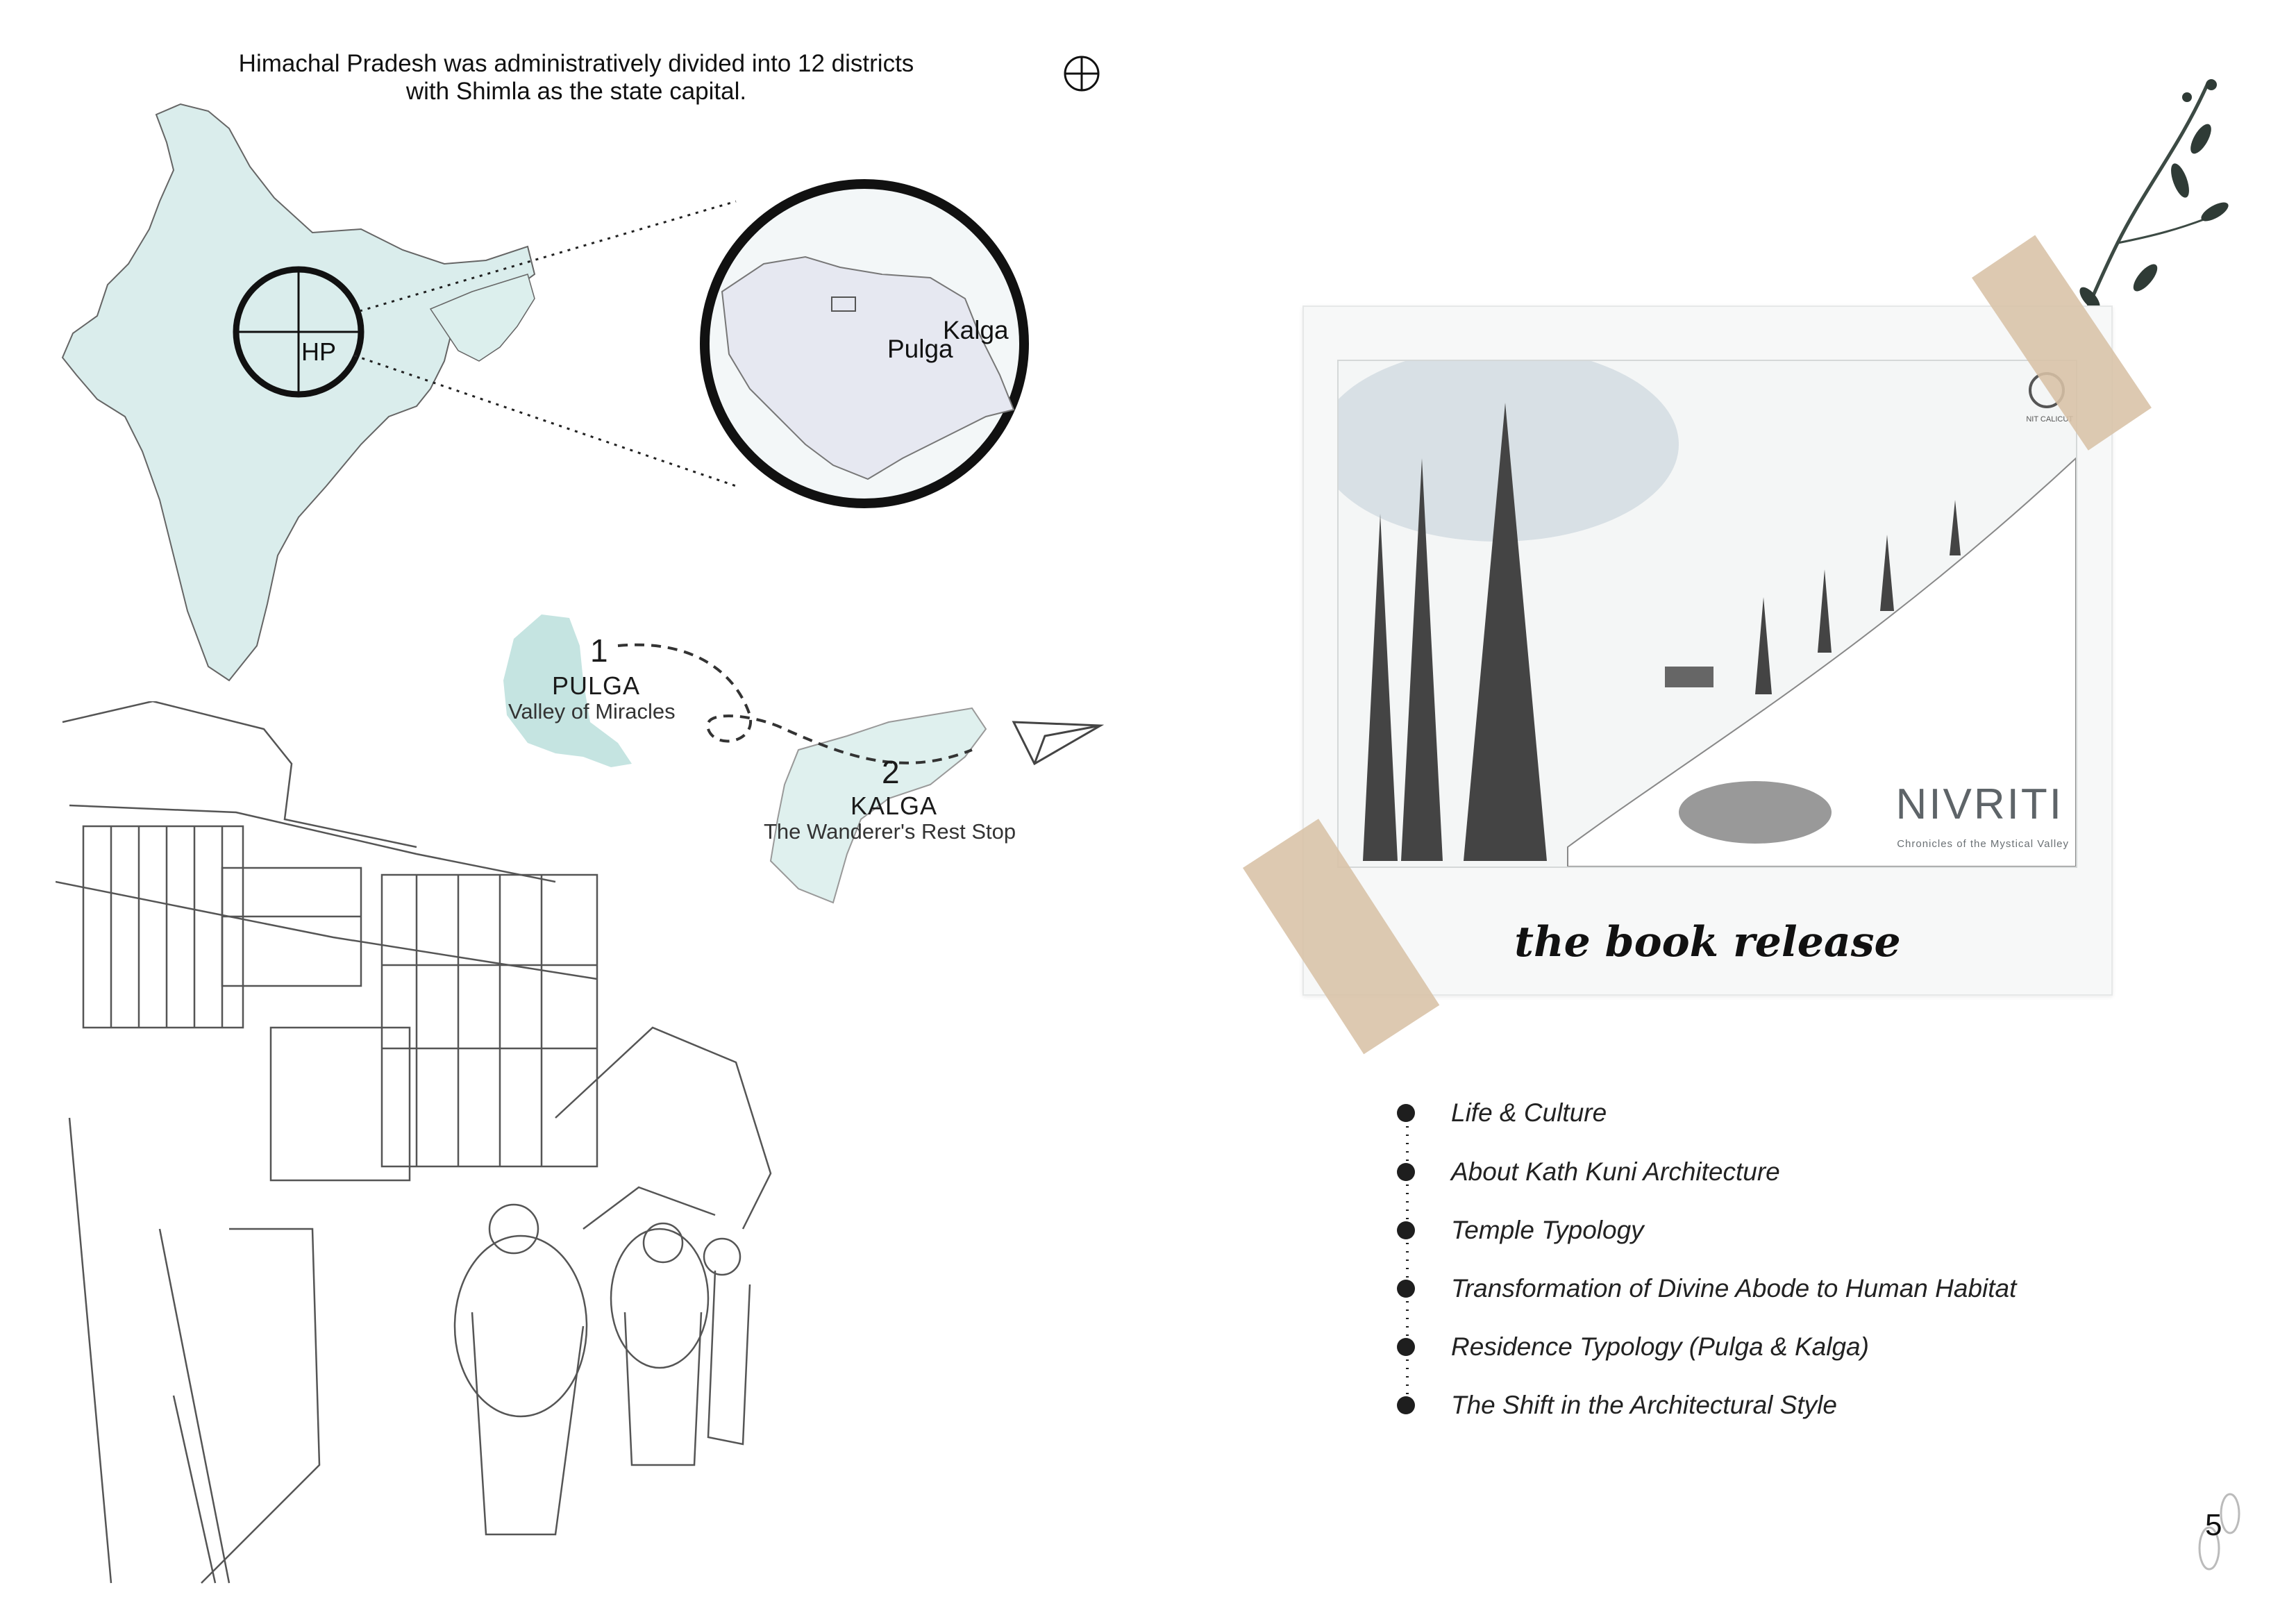 This screenshot has width=2296, height=1624. What do you see at coordinates (894, 806) in the screenshot?
I see `stop-2-name: KALGA` at bounding box center [894, 806].